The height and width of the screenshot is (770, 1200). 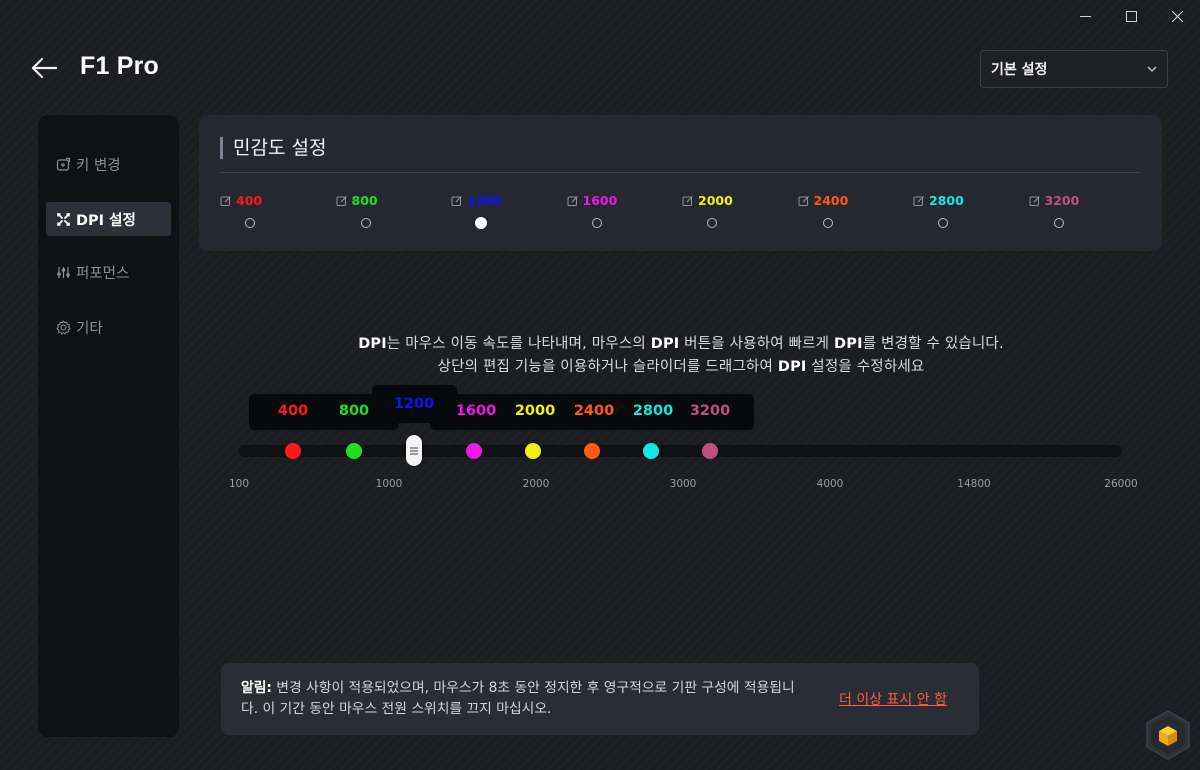 I want to click on dpi-option: 2000, so click(x=712, y=210).